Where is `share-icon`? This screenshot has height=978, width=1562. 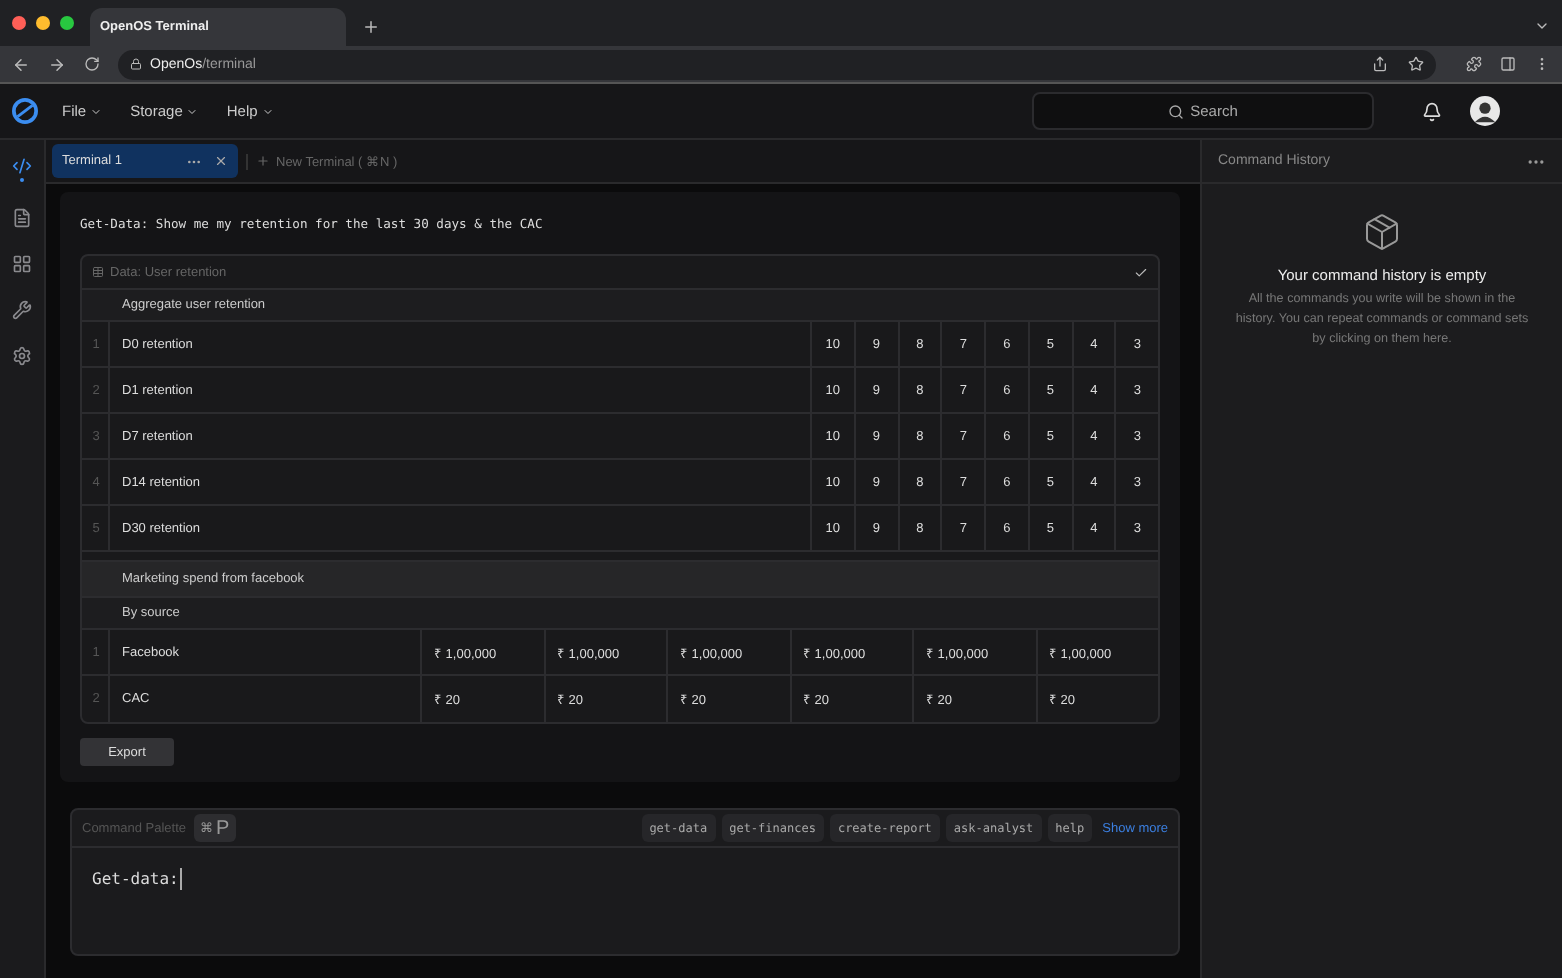 share-icon is located at coordinates (1380, 64).